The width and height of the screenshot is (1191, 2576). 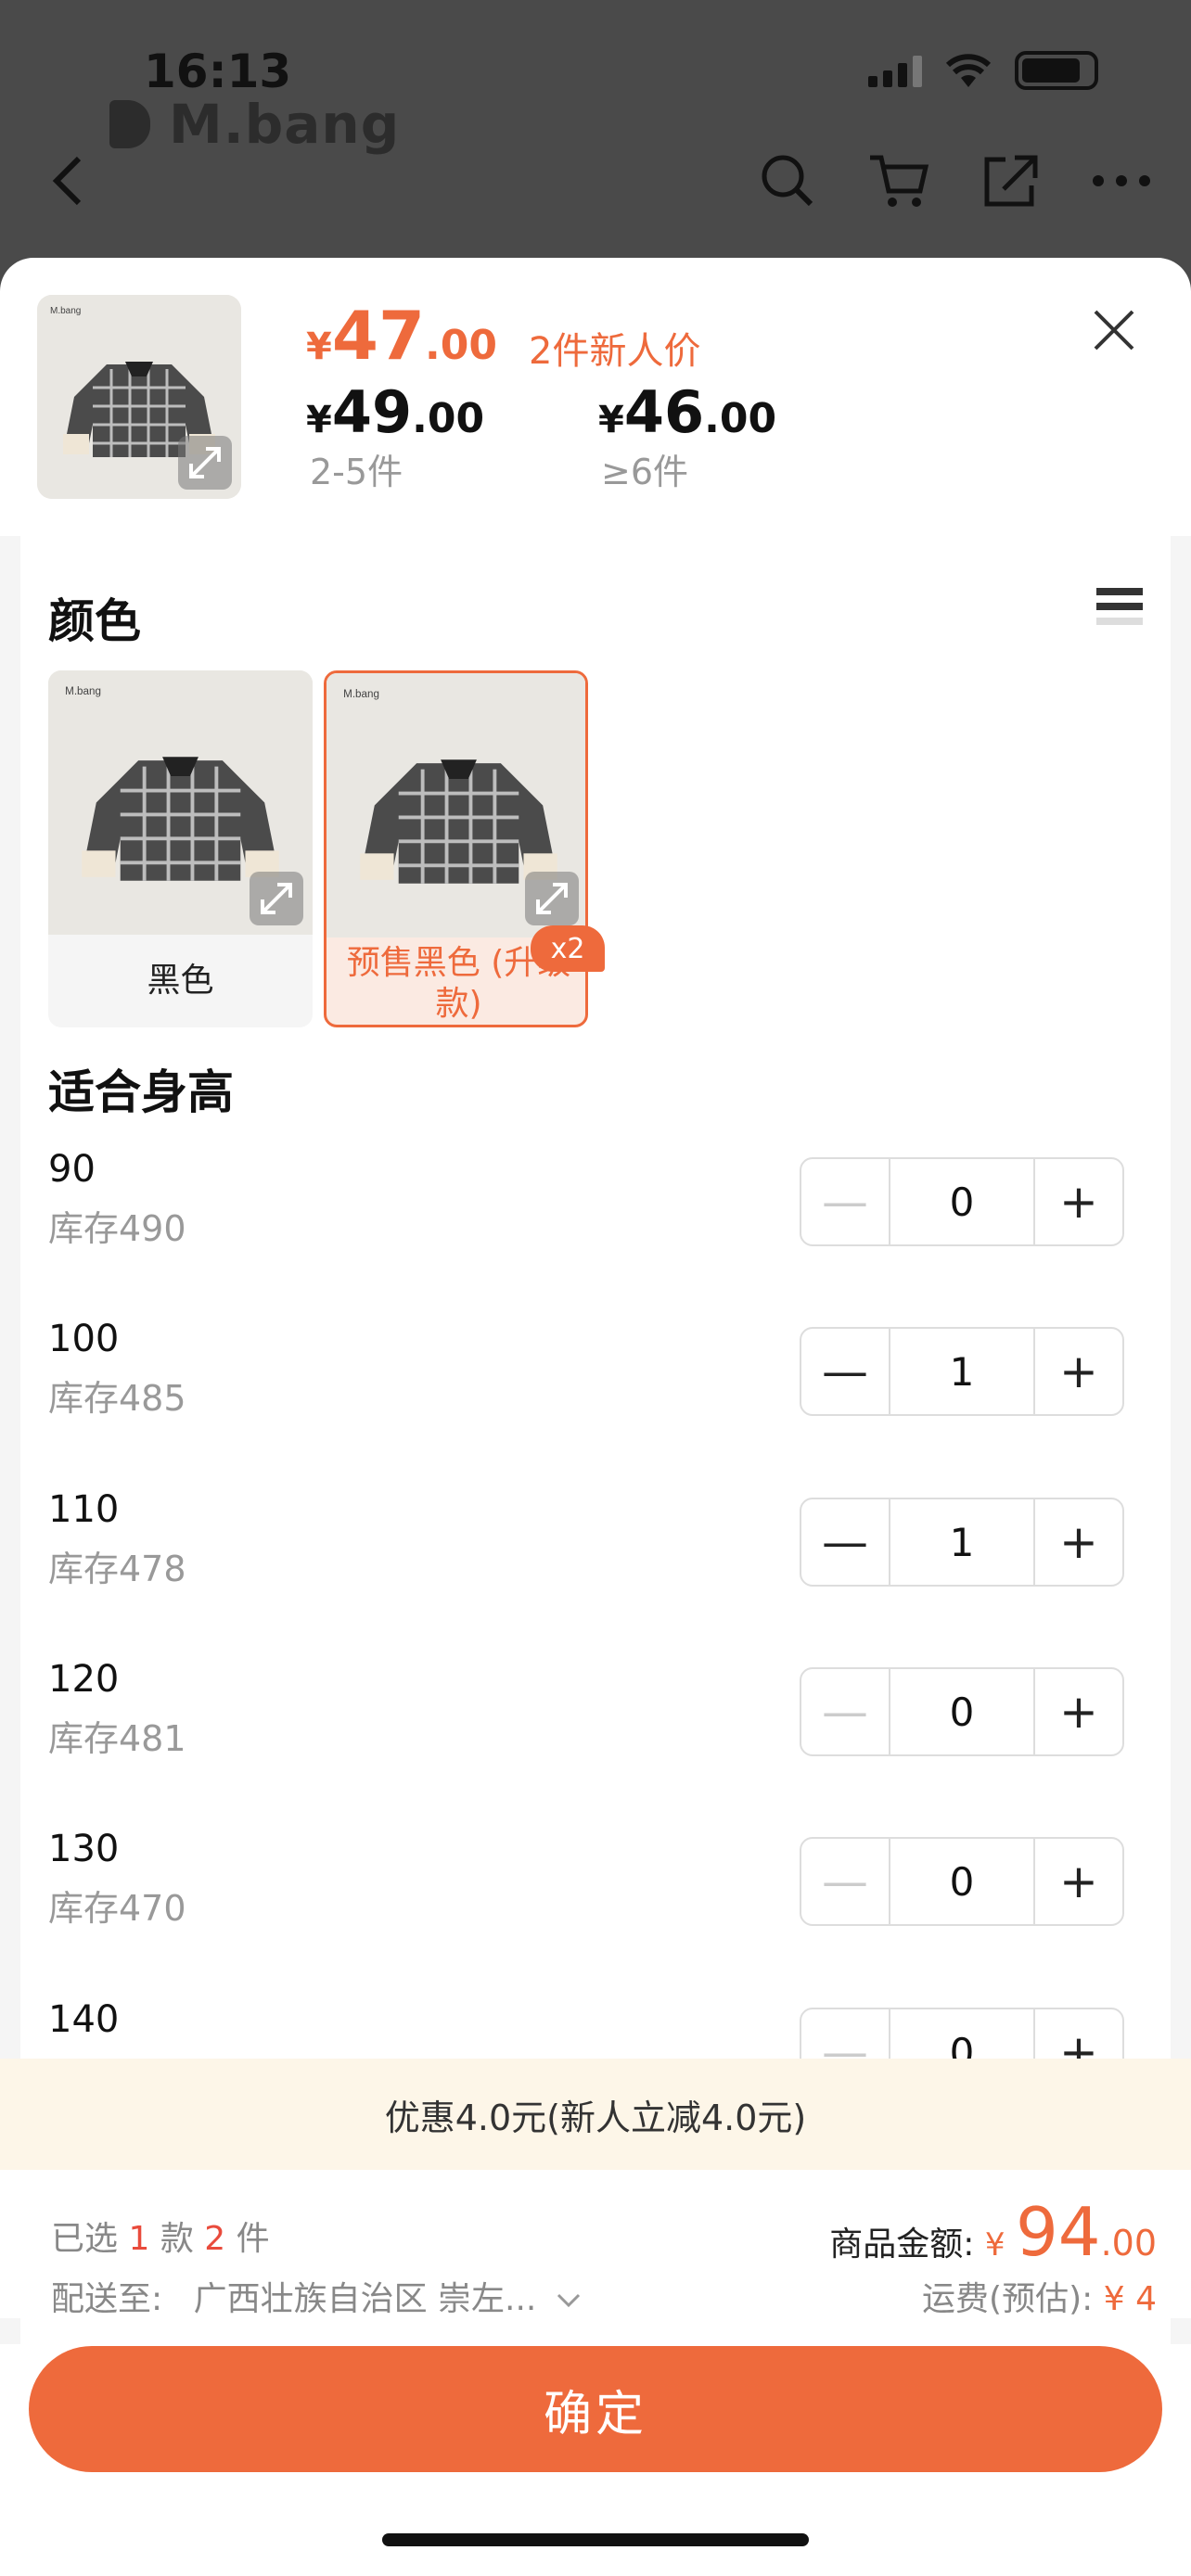 I want to click on fee-value: ¥ 4, so click(x=1130, y=2299).